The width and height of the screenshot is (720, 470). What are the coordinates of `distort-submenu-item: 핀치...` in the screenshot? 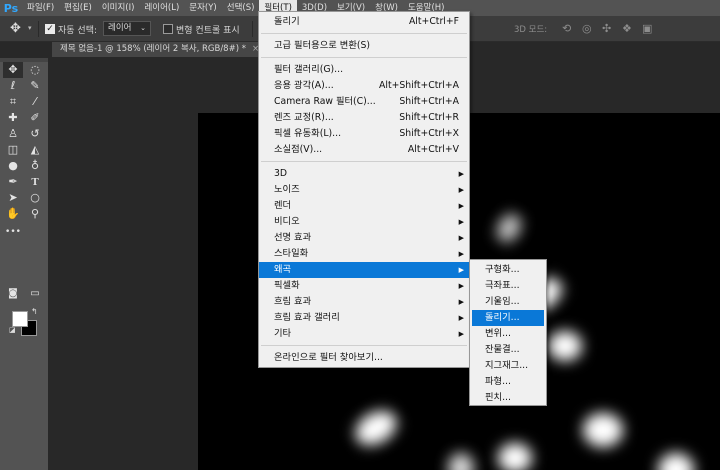 It's located at (508, 398).